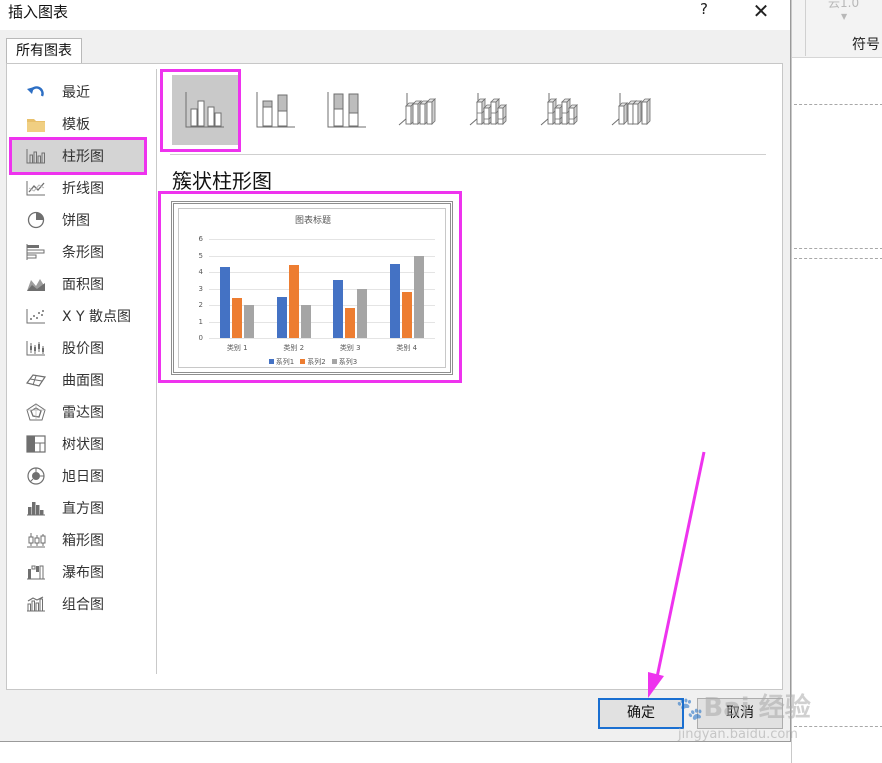 The image size is (882, 763). I want to click on paw-icon: 🐾, so click(690, 709).